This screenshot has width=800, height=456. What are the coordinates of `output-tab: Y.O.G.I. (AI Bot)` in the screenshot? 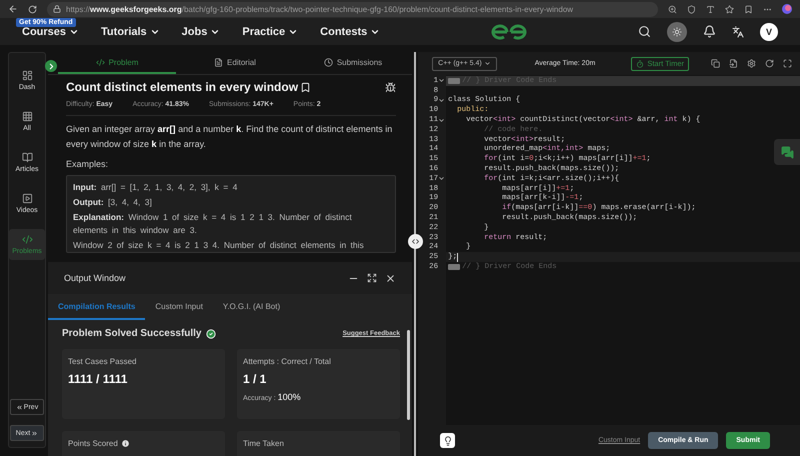 It's located at (251, 307).